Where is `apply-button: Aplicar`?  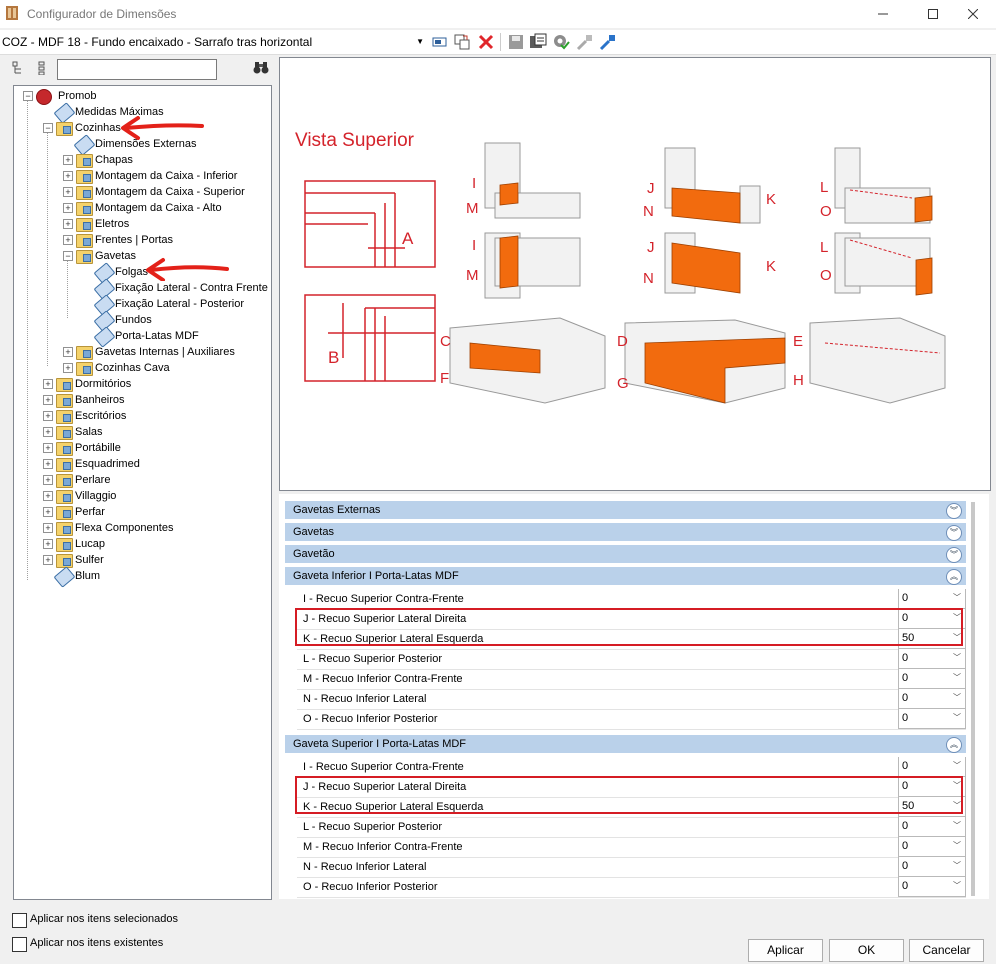
apply-button: Aplicar is located at coordinates (785, 950).